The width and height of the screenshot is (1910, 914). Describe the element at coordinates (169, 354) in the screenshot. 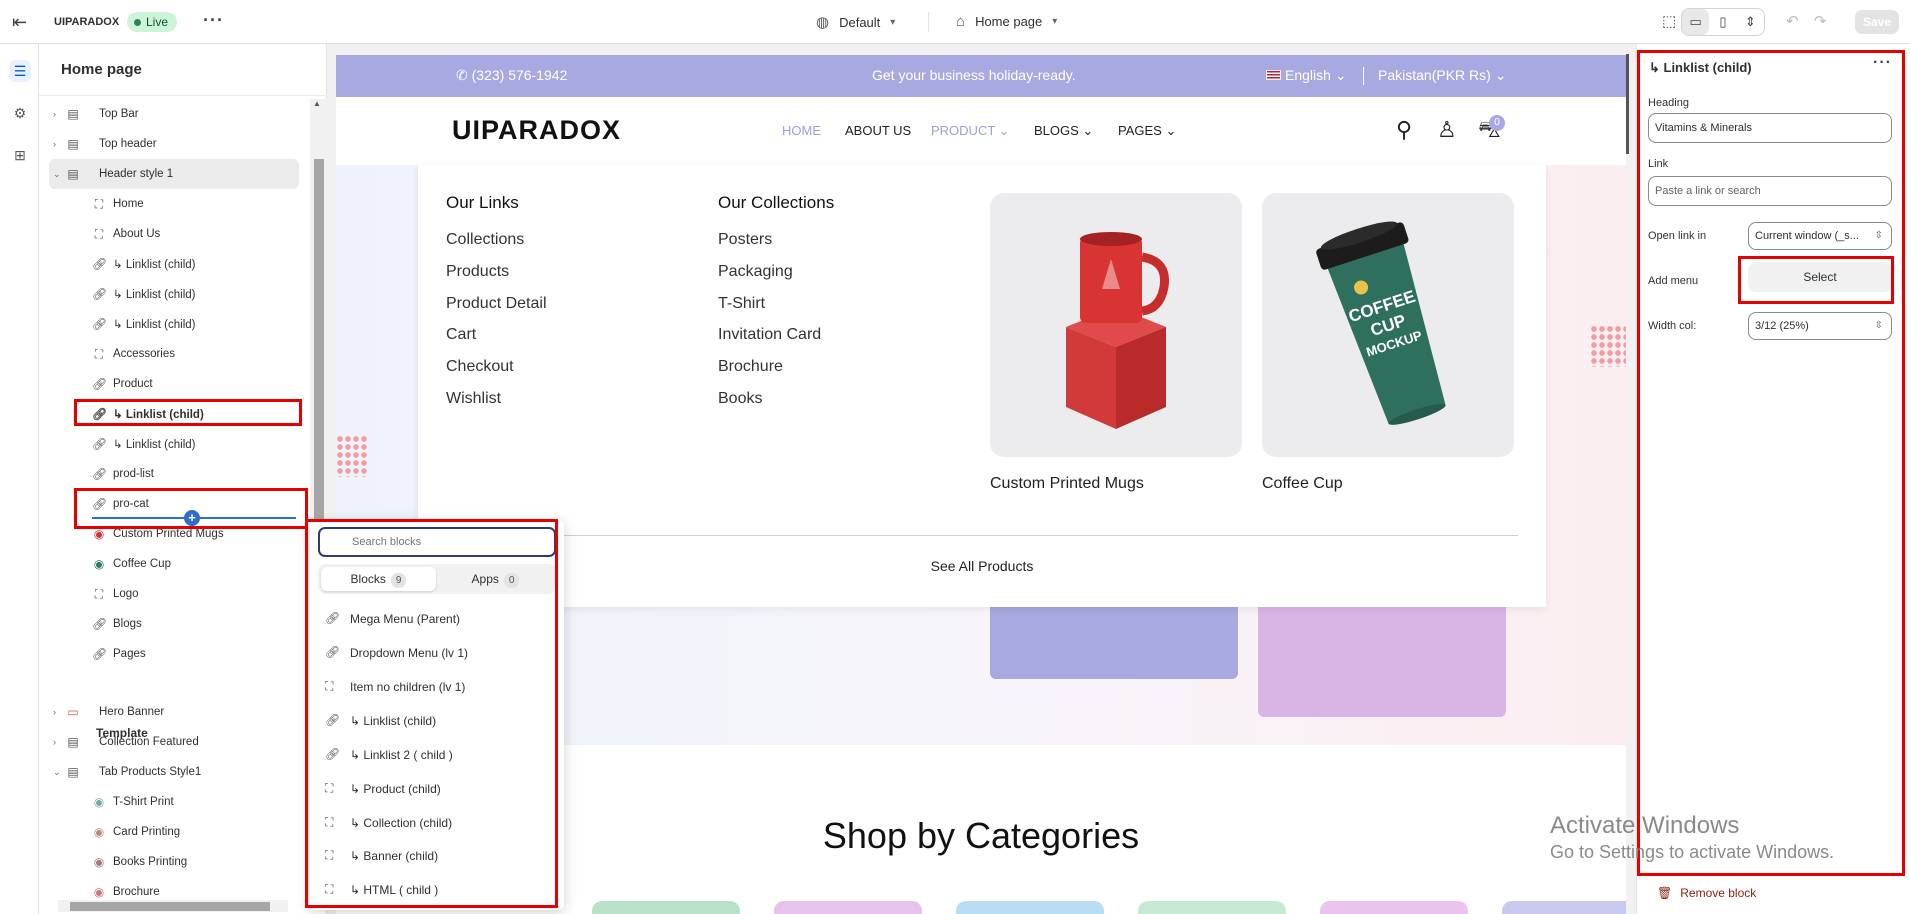

I see `block-item: ⛶ Accessories` at that location.